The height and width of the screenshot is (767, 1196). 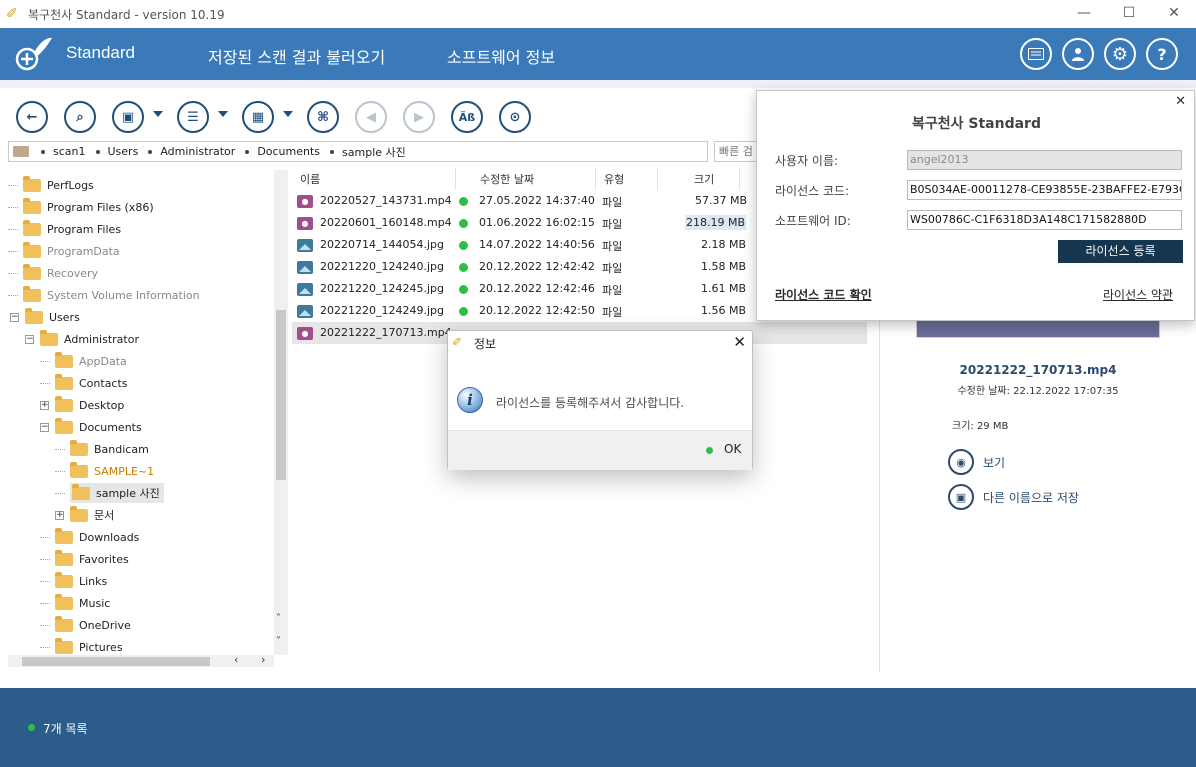 What do you see at coordinates (81, 647) in the screenshot?
I see `tree-item: Pictures` at bounding box center [81, 647].